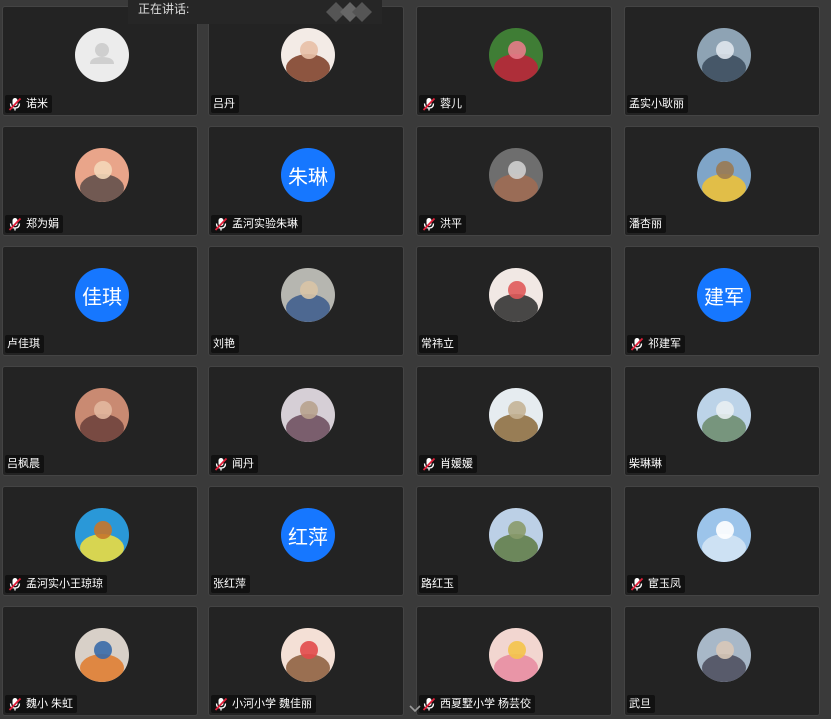 The width and height of the screenshot is (831, 719). Describe the element at coordinates (438, 584) in the screenshot. I see `participant-name-tag: 路红玉` at that location.